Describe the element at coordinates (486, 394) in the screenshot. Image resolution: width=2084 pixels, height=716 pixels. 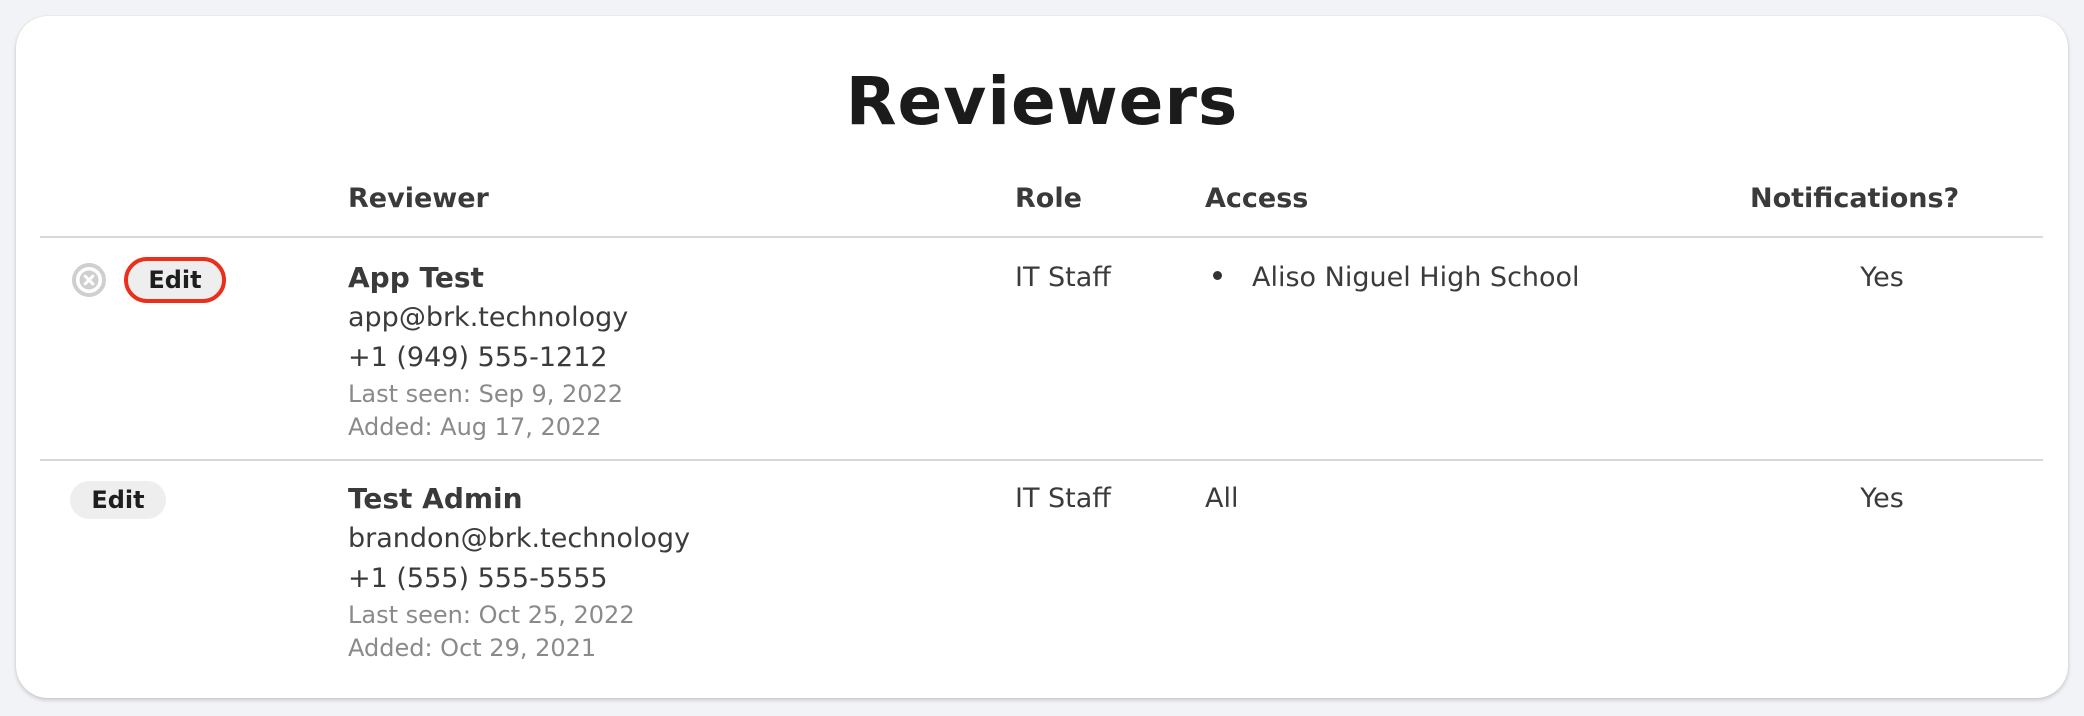
I see `reviewer-last-seen: Last seen: Sep 9, 2022` at that location.